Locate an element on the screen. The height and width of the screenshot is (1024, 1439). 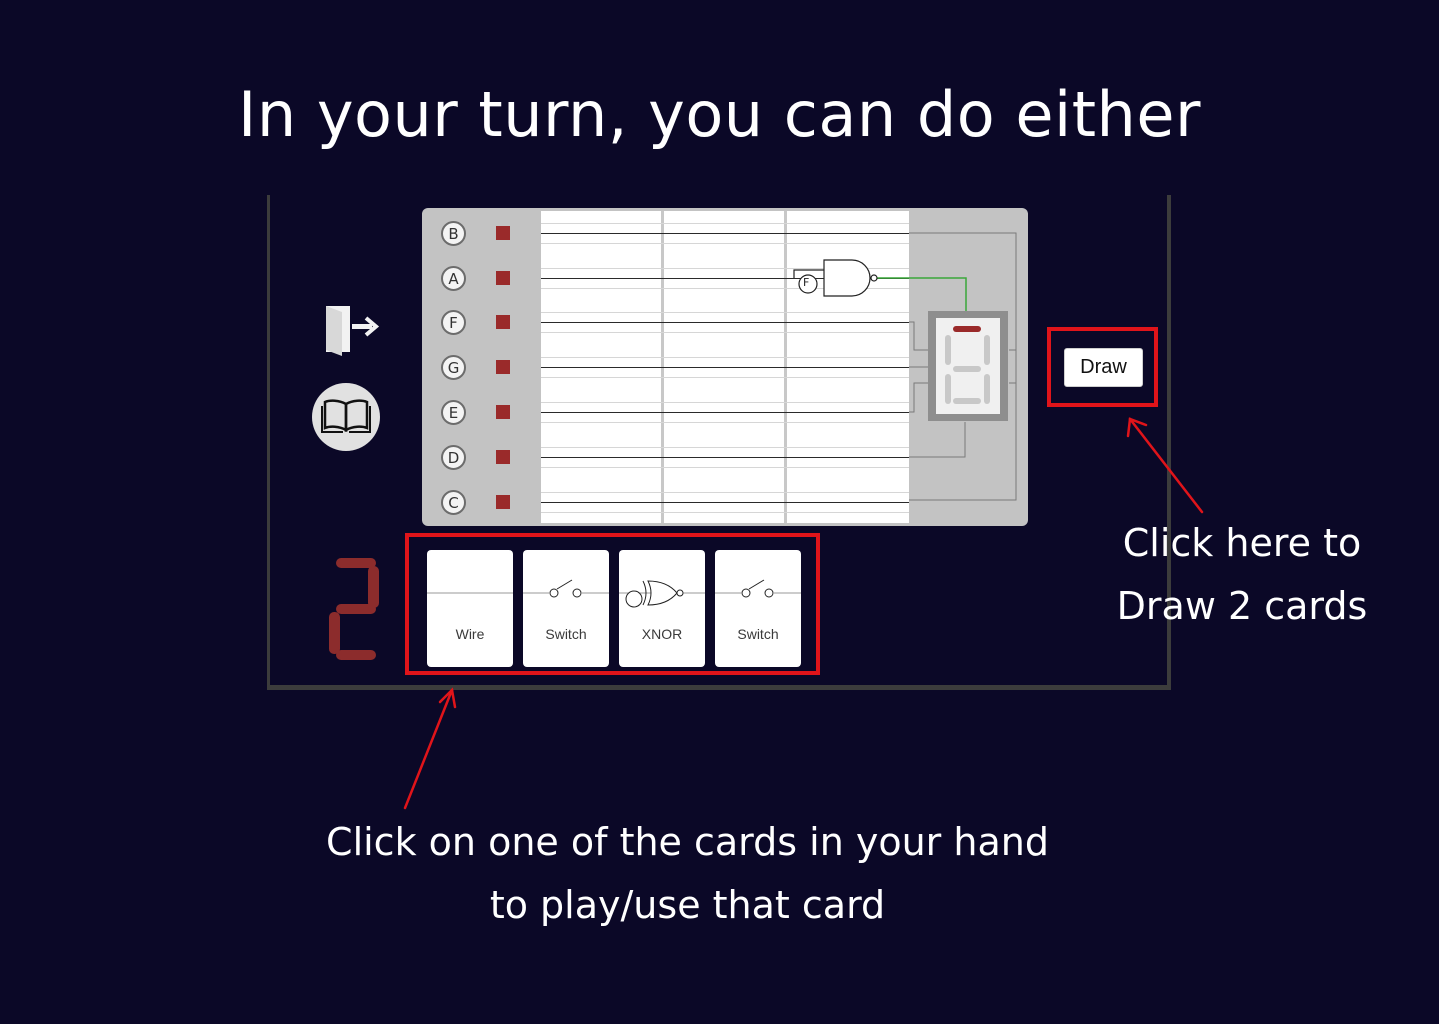
xnor-gate-icon is located at coordinates (662, 608).